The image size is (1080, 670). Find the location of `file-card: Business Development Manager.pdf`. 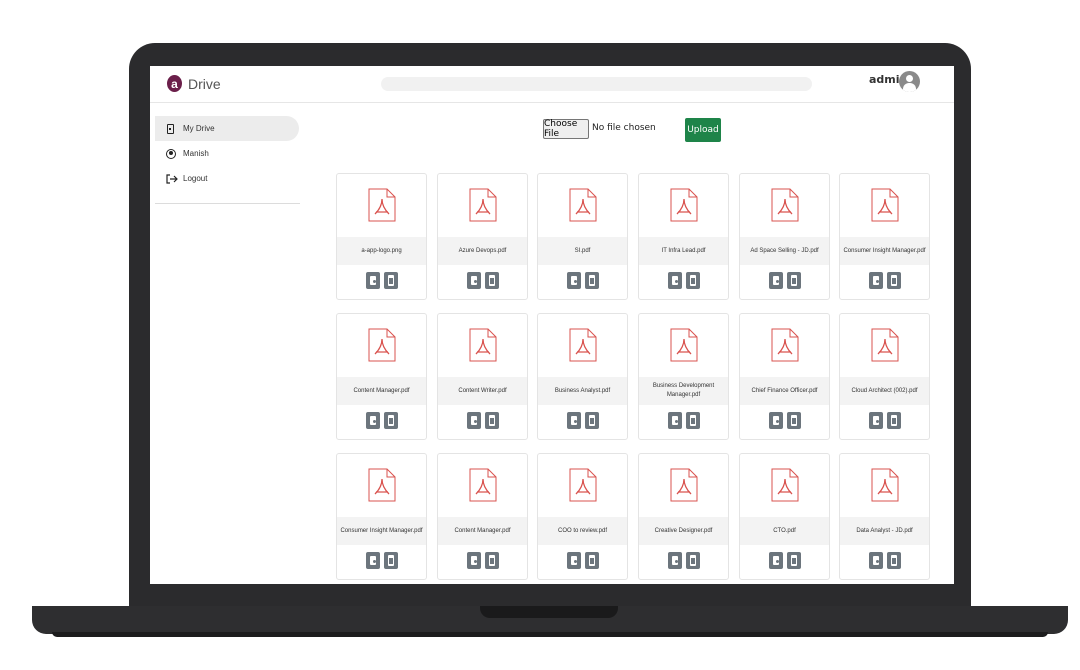

file-card: Business Development Manager.pdf is located at coordinates (683, 376).